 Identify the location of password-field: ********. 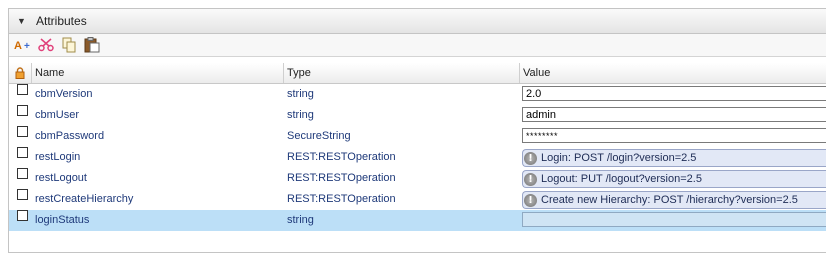
(674, 135).